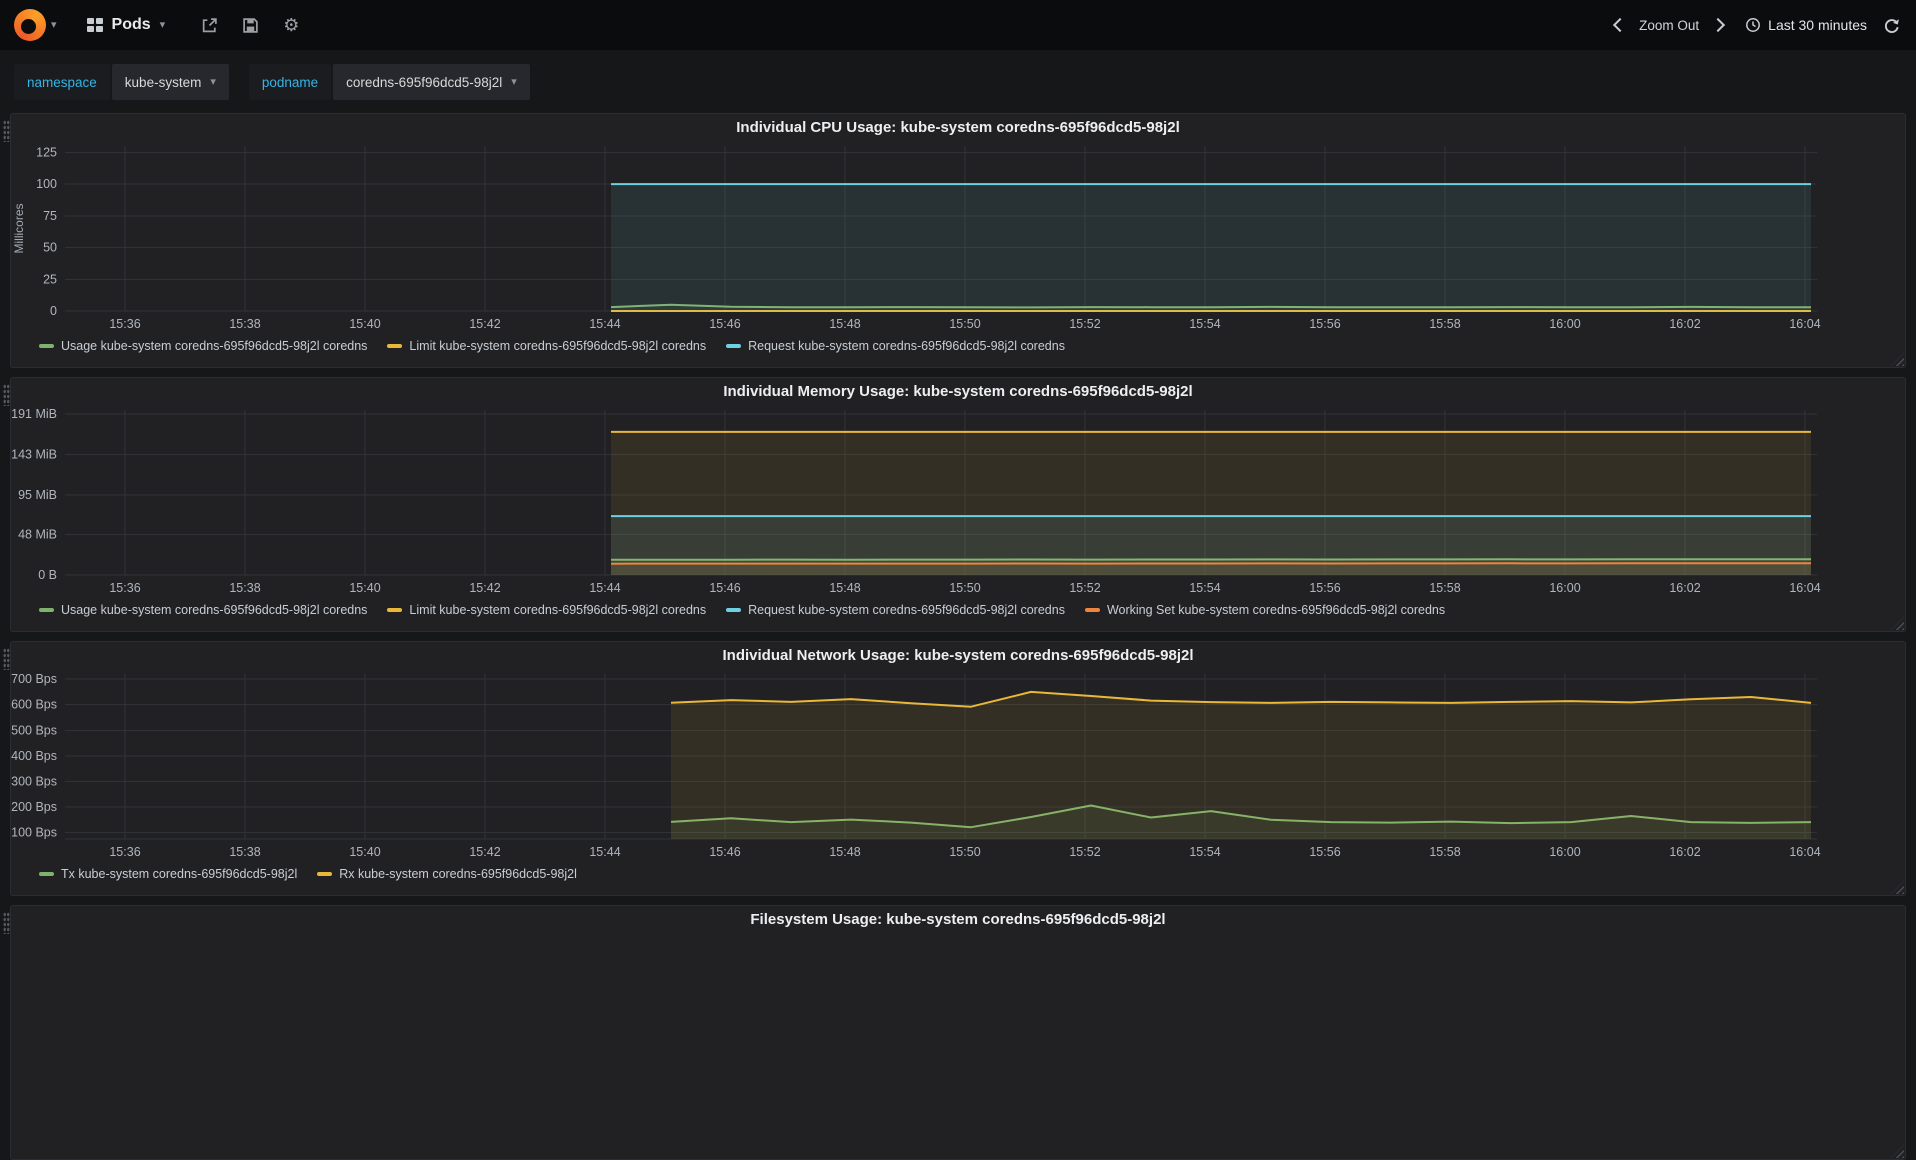 Image resolution: width=1916 pixels, height=1160 pixels. I want to click on dashboard-picker: Pods ▾, so click(126, 25).